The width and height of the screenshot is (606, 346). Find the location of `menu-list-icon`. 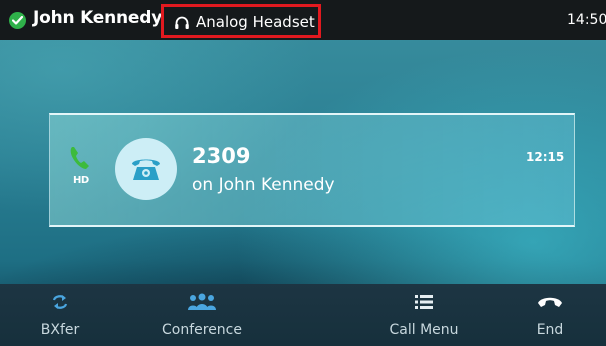

menu-list-icon is located at coordinates (424, 302).